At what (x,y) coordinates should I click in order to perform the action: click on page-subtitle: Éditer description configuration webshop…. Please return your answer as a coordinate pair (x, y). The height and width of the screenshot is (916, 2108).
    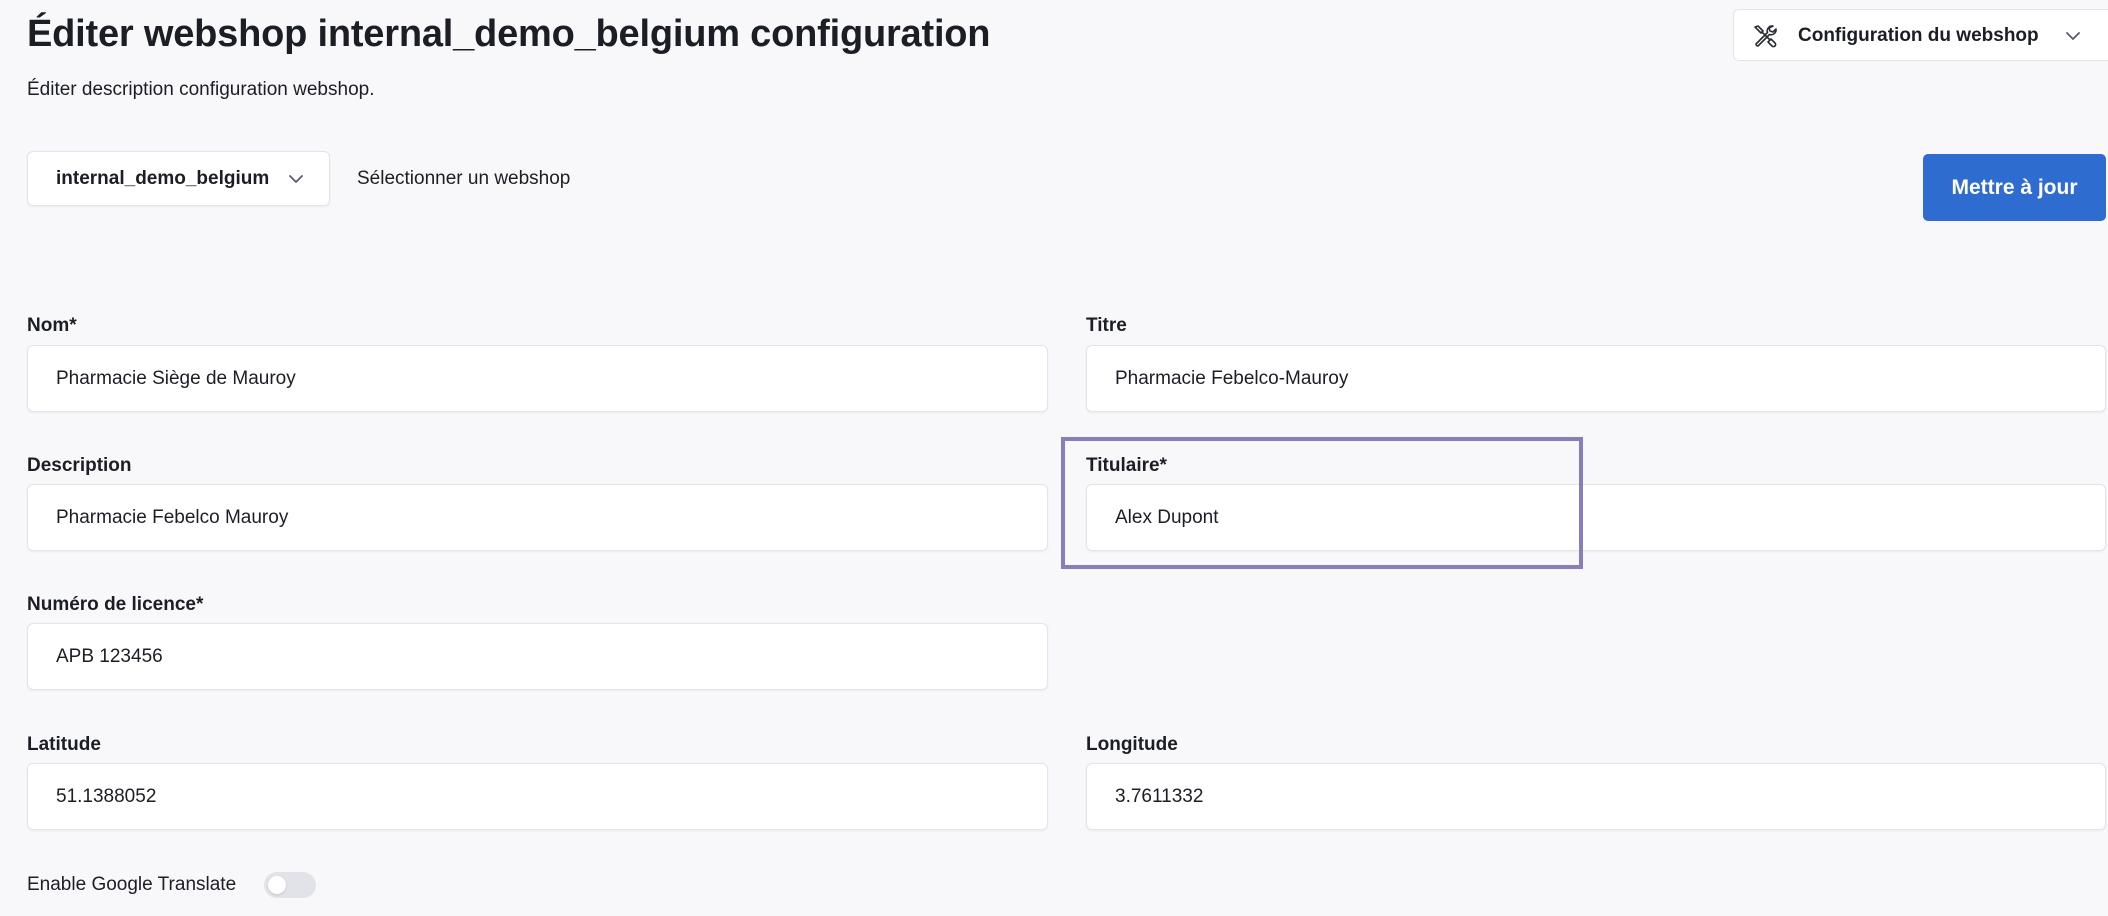
    Looking at the image, I should click on (201, 89).